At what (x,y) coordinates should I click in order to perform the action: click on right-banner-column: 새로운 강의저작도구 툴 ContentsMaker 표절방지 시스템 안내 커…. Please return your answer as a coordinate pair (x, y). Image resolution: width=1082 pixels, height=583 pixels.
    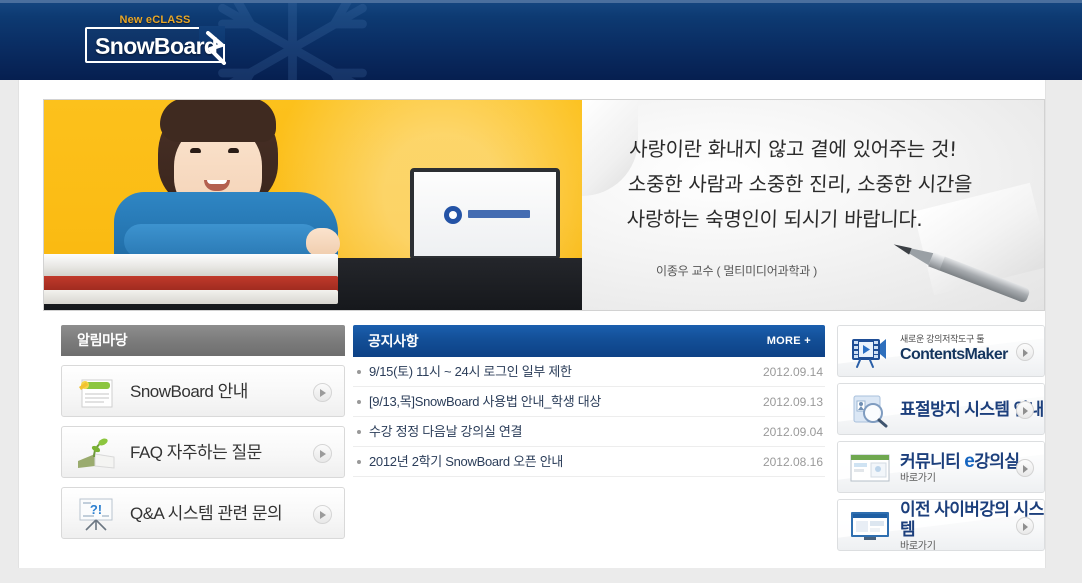
    Looking at the image, I should click on (941, 441).